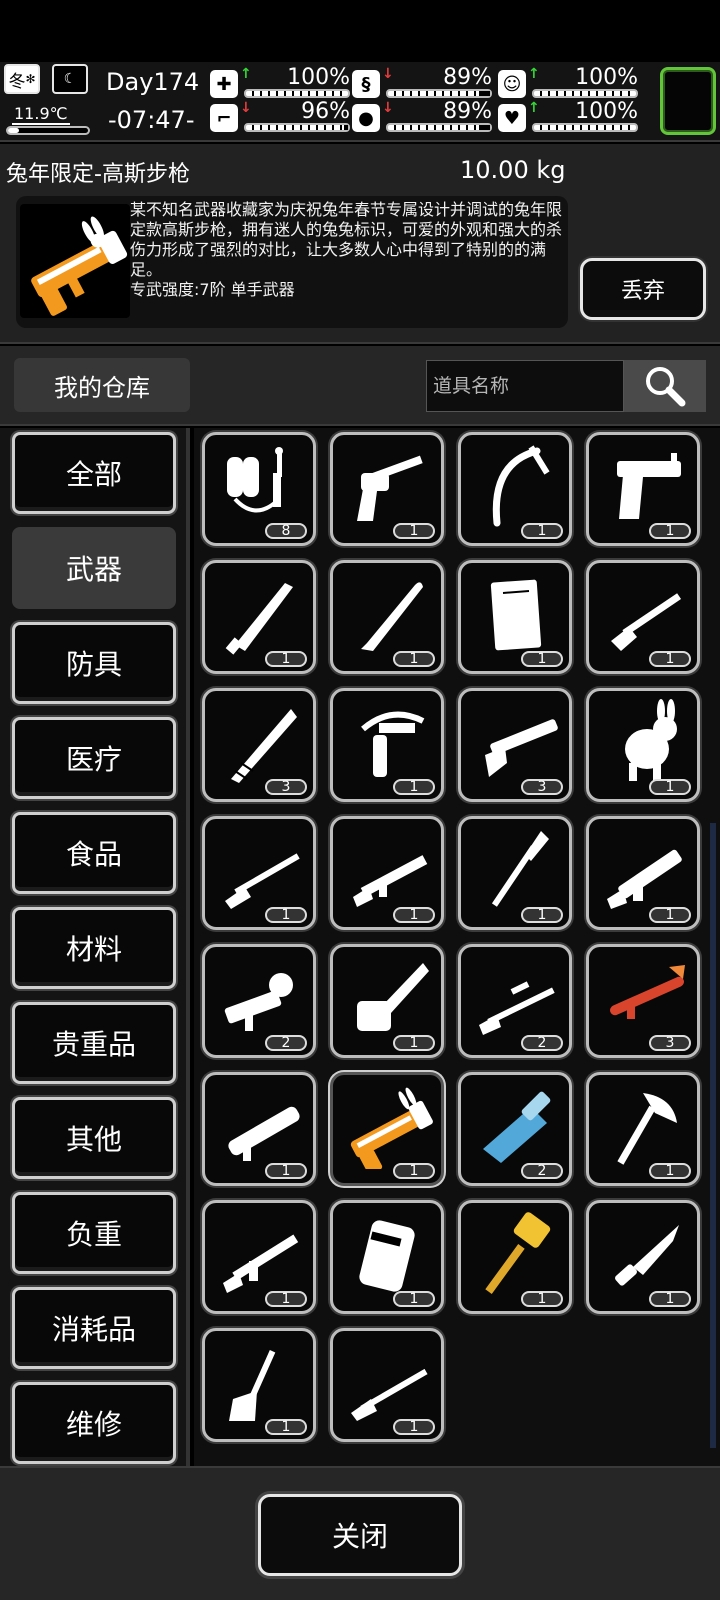 This screenshot has height=1600, width=720. What do you see at coordinates (259, 489) in the screenshot?
I see `inventory-slot: 8` at bounding box center [259, 489].